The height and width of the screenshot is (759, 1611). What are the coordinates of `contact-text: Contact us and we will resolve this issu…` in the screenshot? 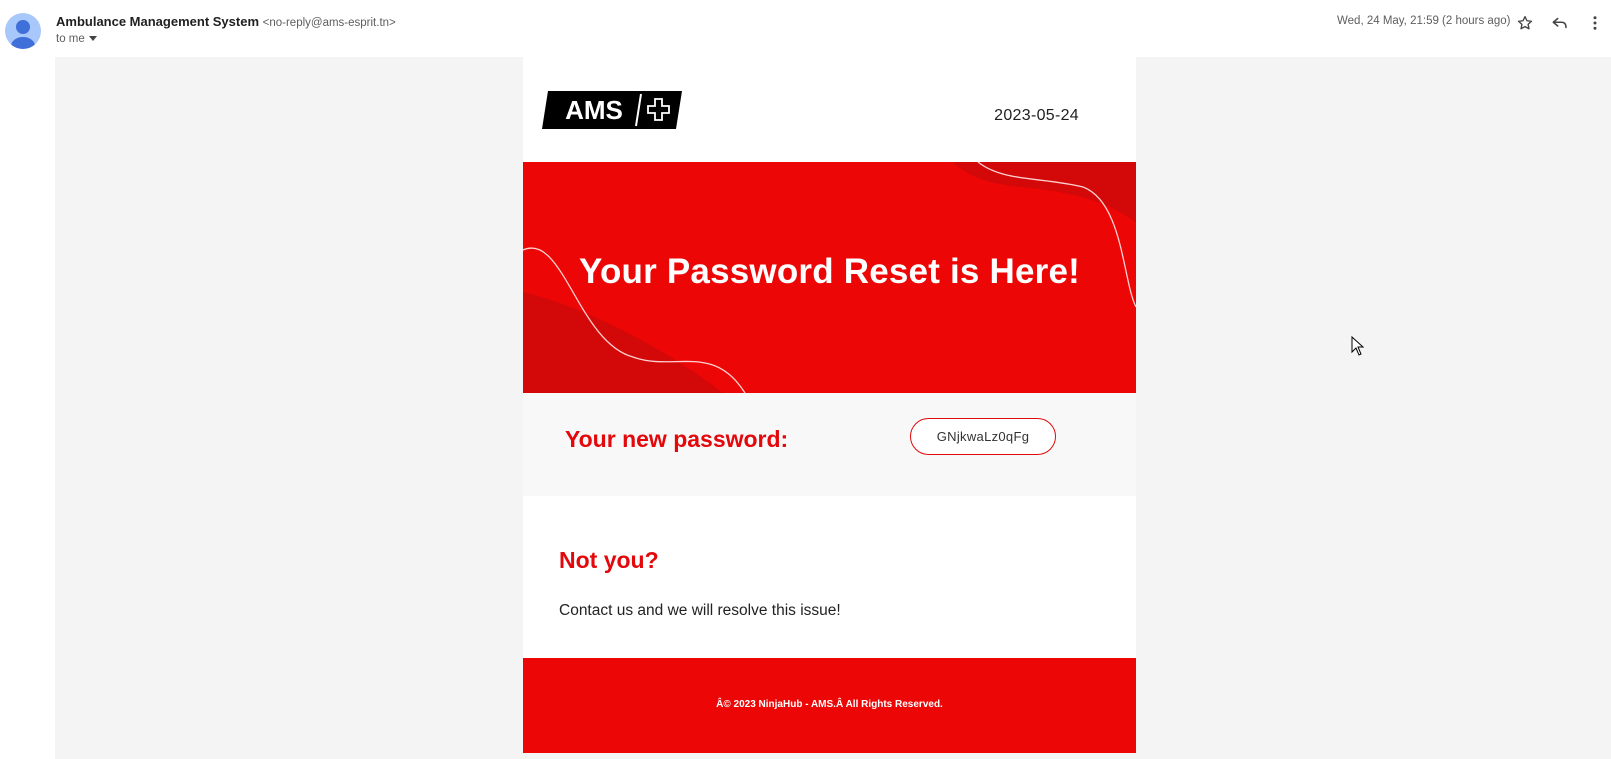 It's located at (700, 610).